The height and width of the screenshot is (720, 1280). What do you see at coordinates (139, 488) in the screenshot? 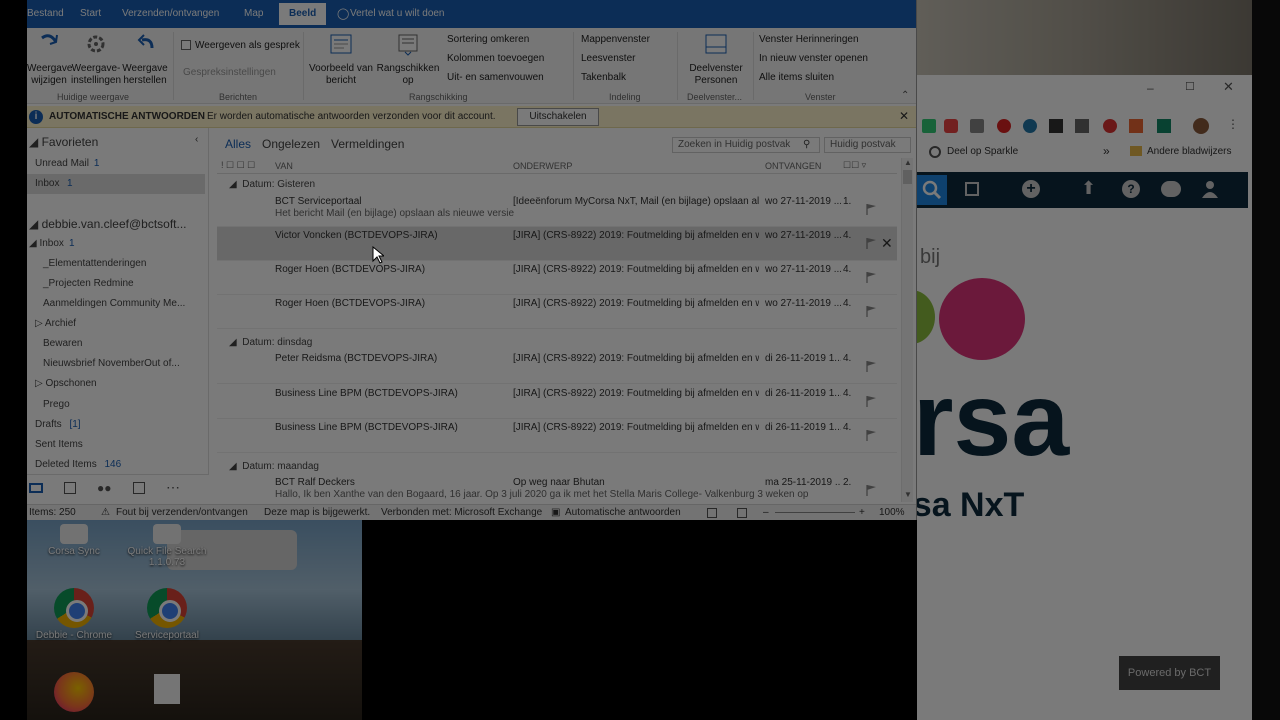
I see `tasks-icon` at bounding box center [139, 488].